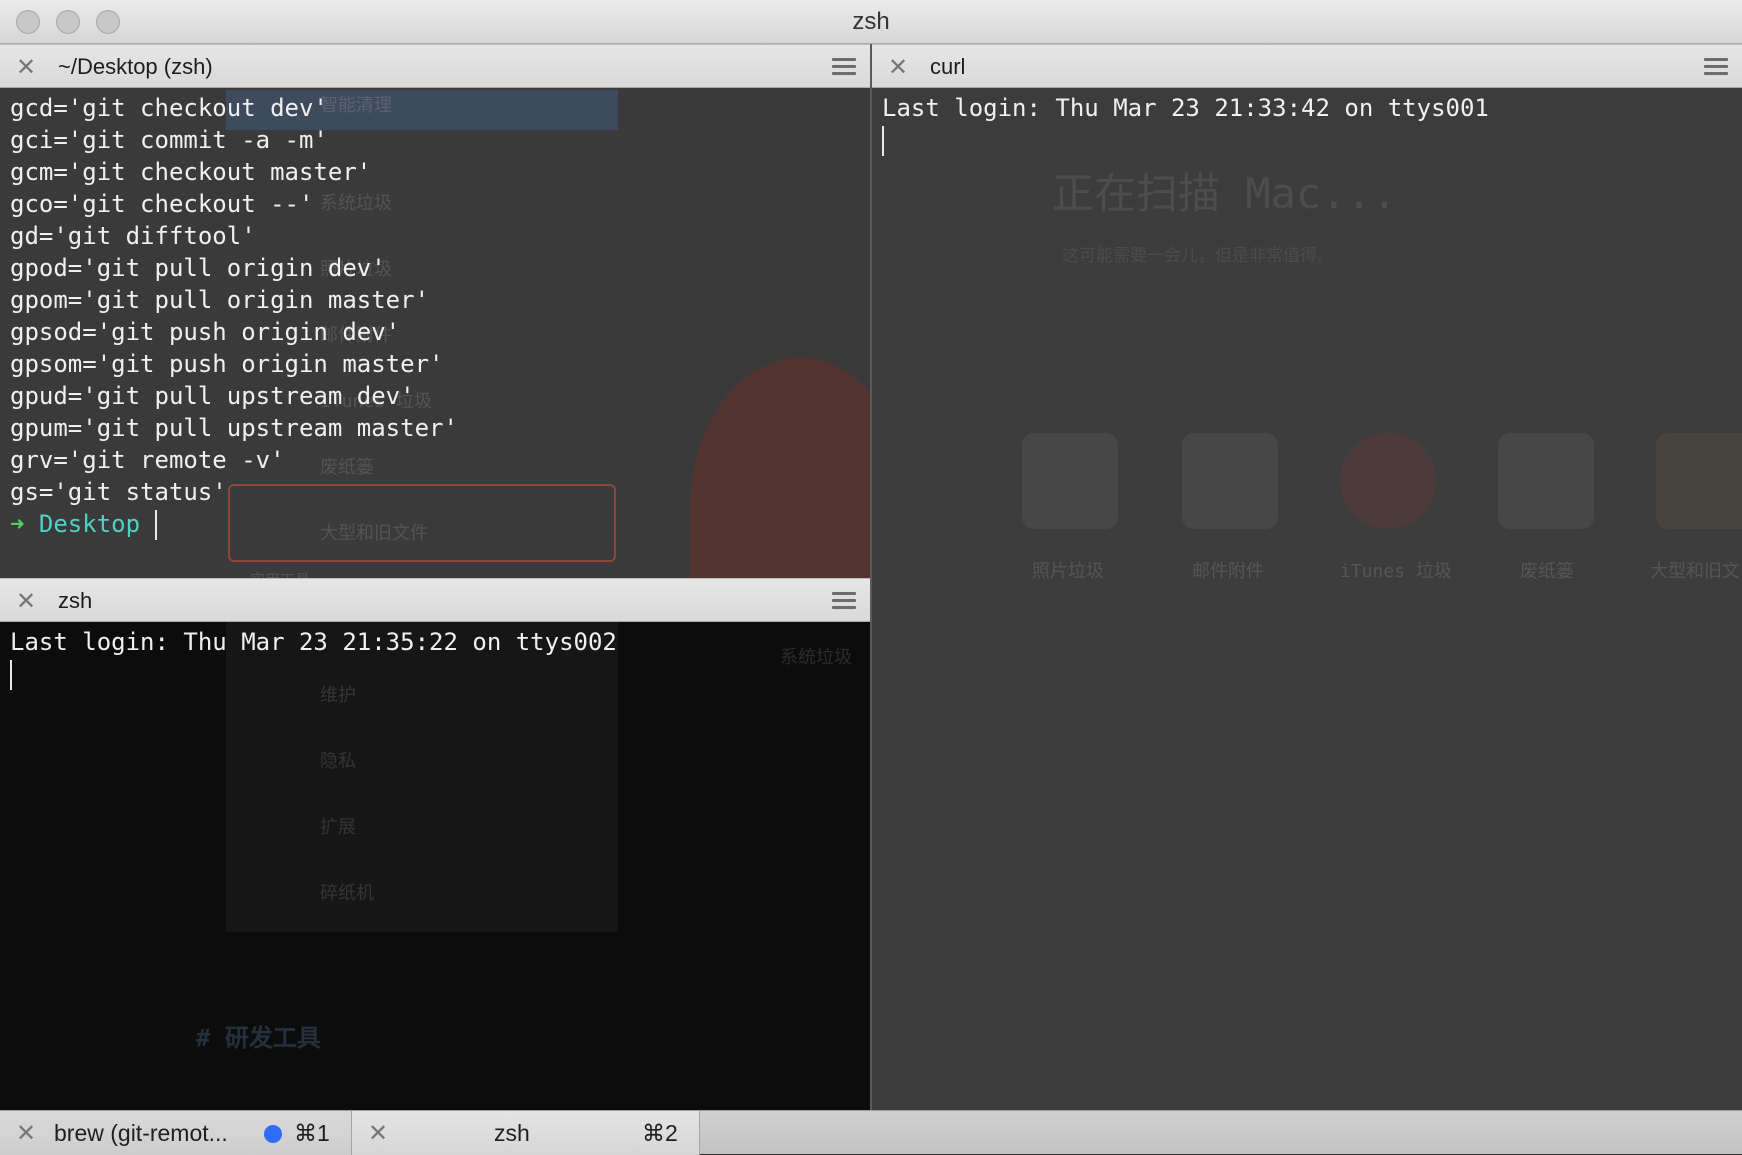 The image size is (1742, 1155). Describe the element at coordinates (1695, 571) in the screenshot. I see `ghost-label: 大型和旧文` at that location.